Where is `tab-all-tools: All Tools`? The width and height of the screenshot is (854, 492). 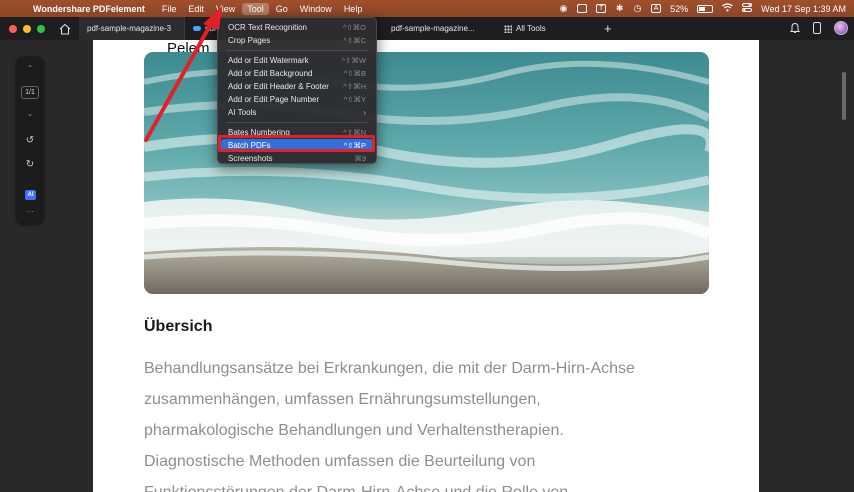
tab-all-tools: All Tools is located at coordinates (525, 28).